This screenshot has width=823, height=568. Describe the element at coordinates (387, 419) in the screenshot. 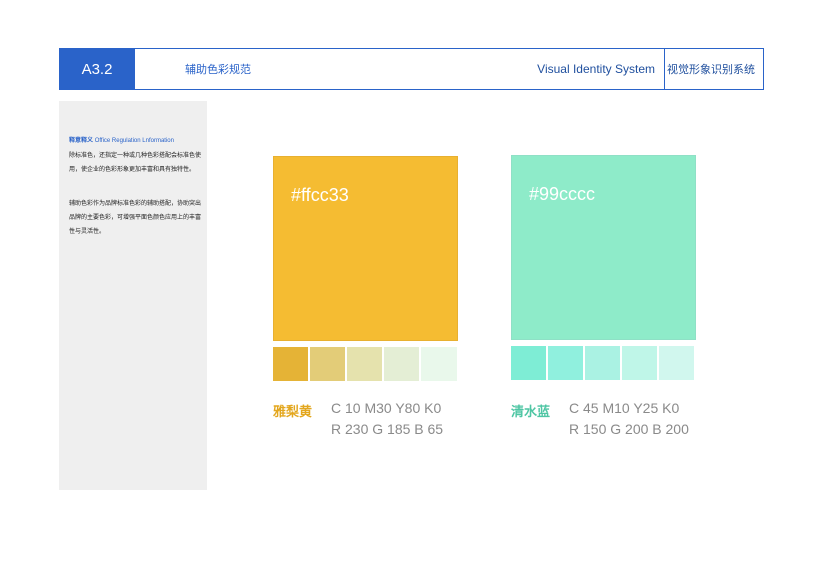

I see `color-values: C 10 M30 Y80 K0 R 230 G 185 B 65` at that location.